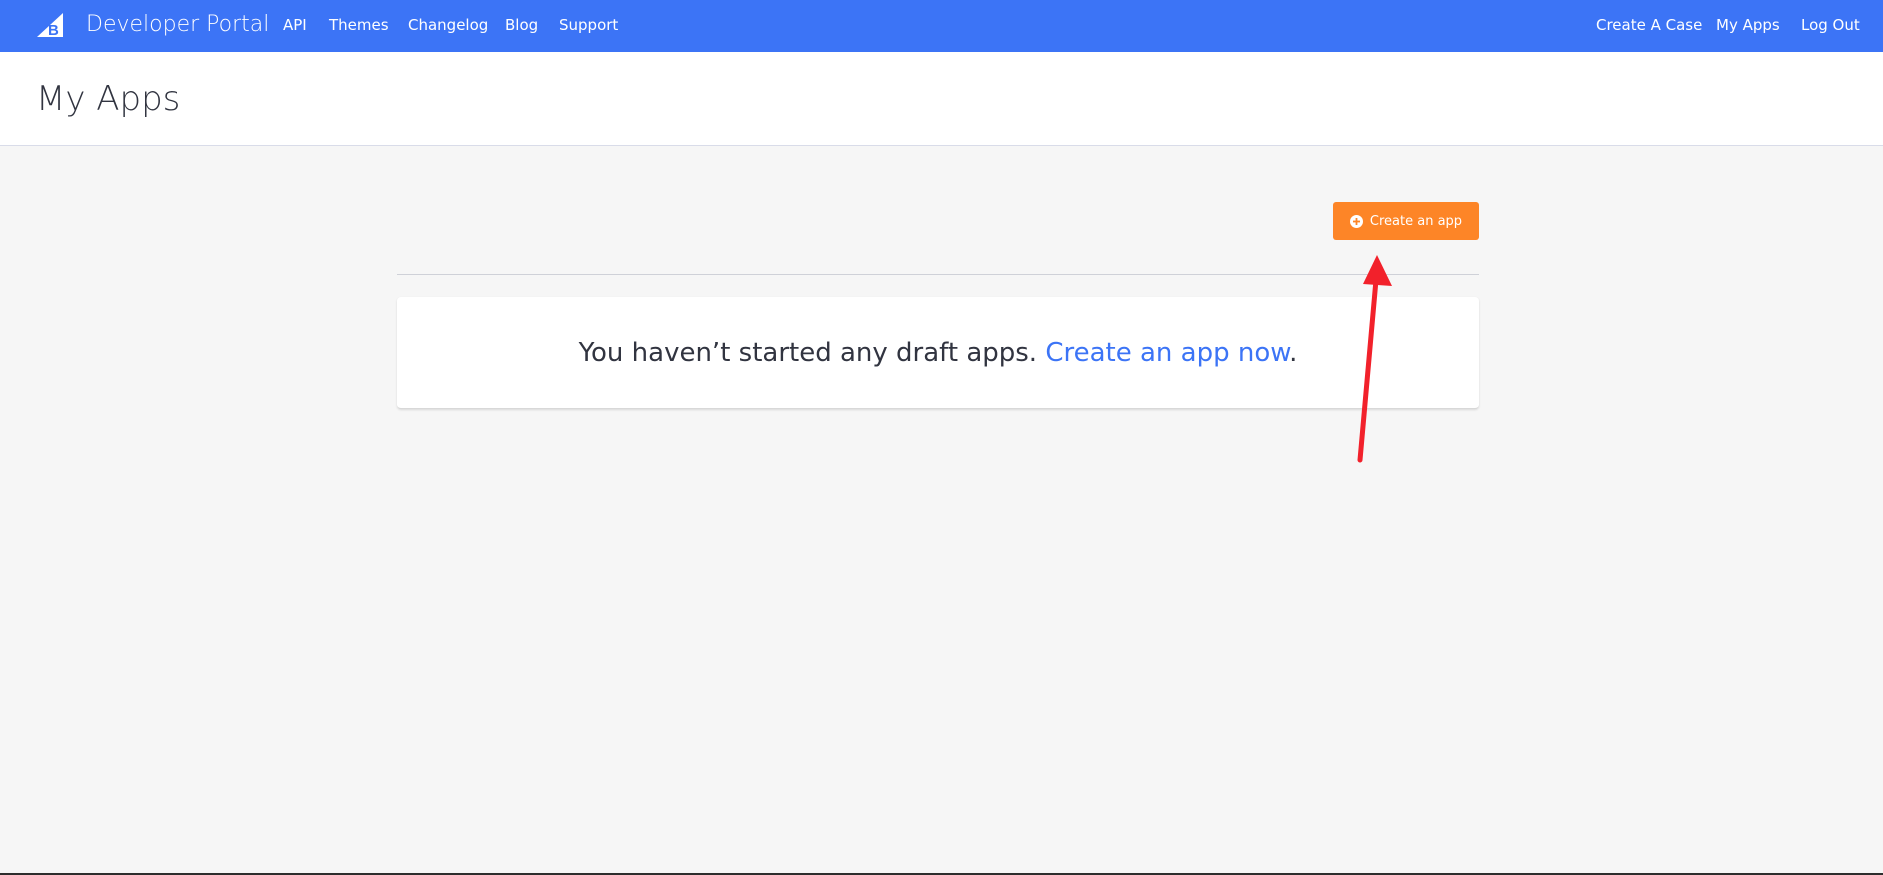  I want to click on empty-state-message: You haven’t started any draft apps., so click(808, 352).